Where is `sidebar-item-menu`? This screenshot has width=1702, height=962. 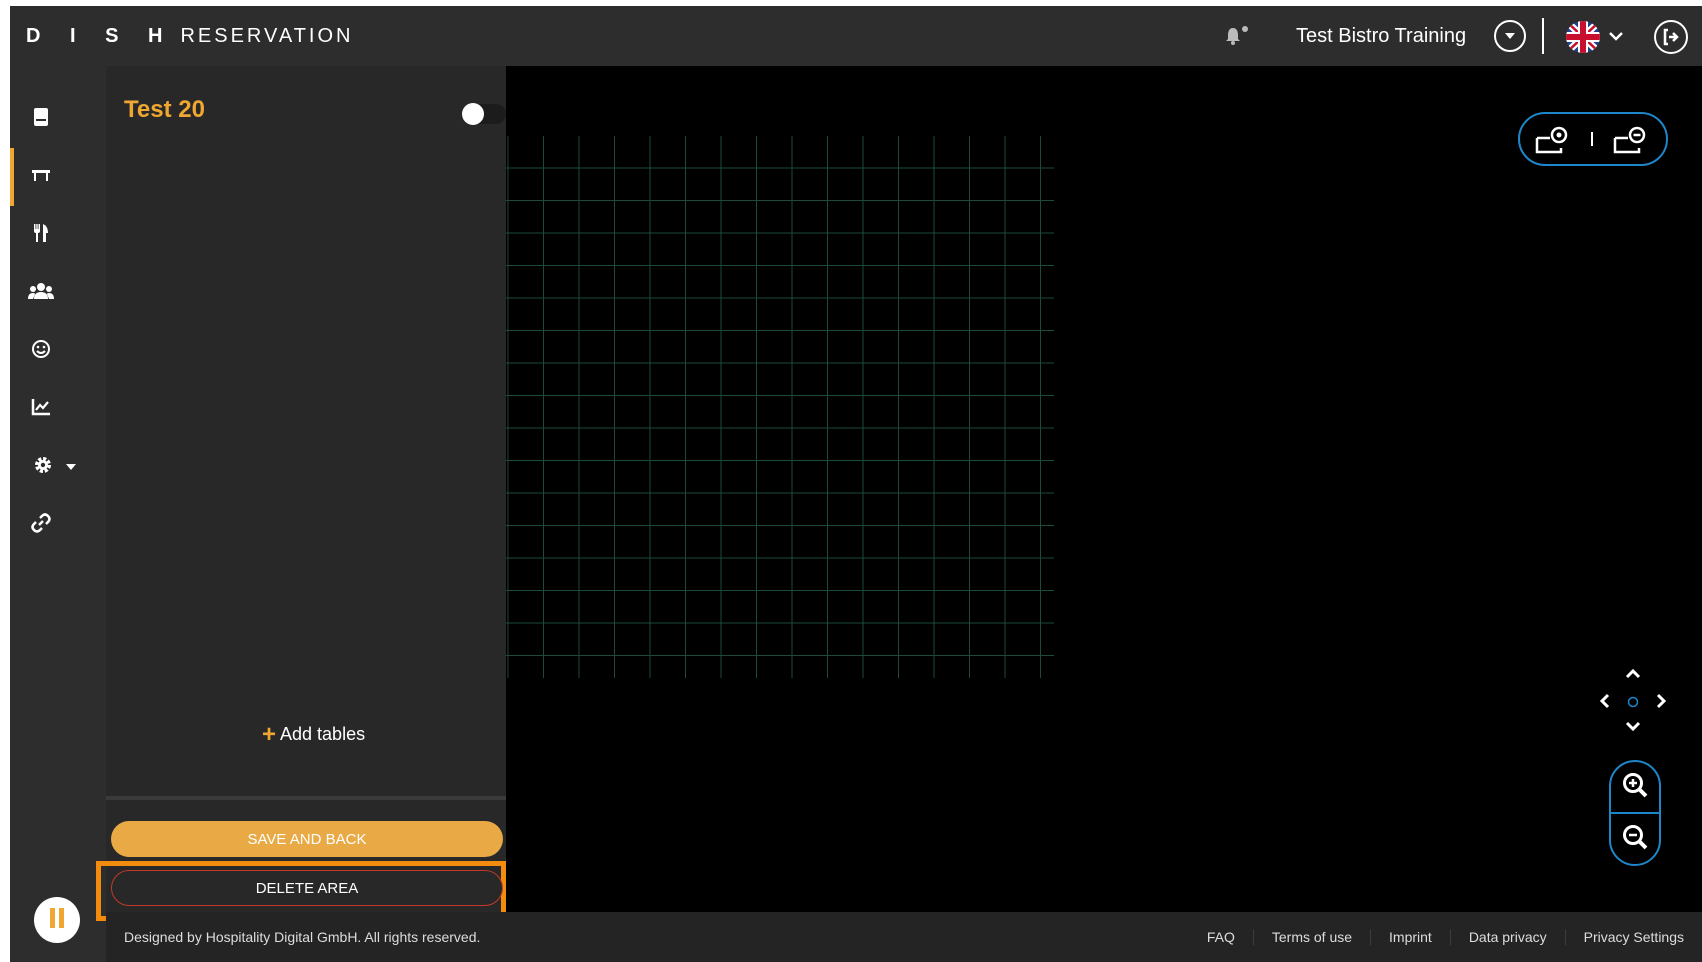
sidebar-item-menu is located at coordinates (41, 235).